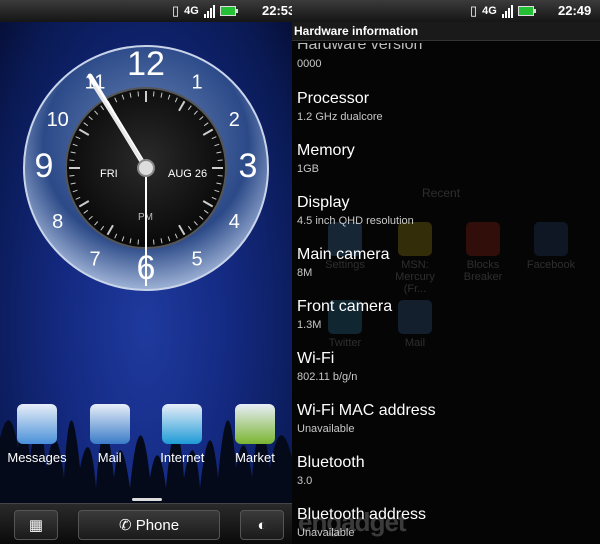 This screenshot has width=600, height=544. What do you see at coordinates (109, 457) in the screenshot?
I see `app-label: Mail` at bounding box center [109, 457].